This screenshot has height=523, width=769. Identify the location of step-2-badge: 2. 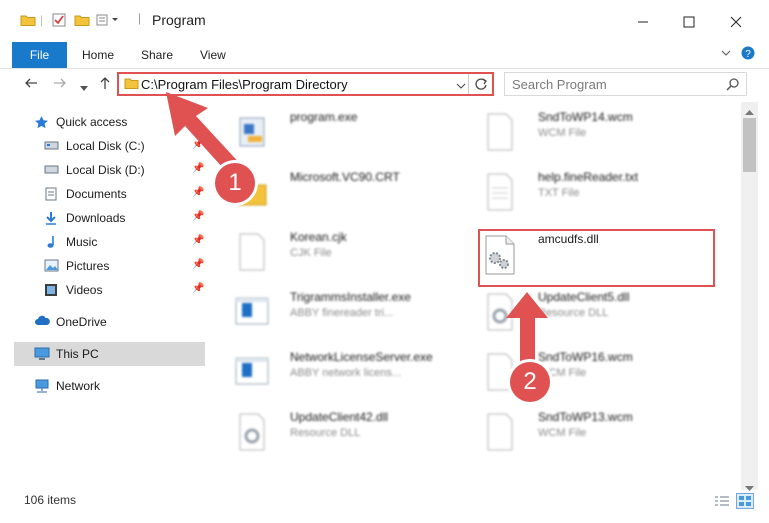
(530, 382).